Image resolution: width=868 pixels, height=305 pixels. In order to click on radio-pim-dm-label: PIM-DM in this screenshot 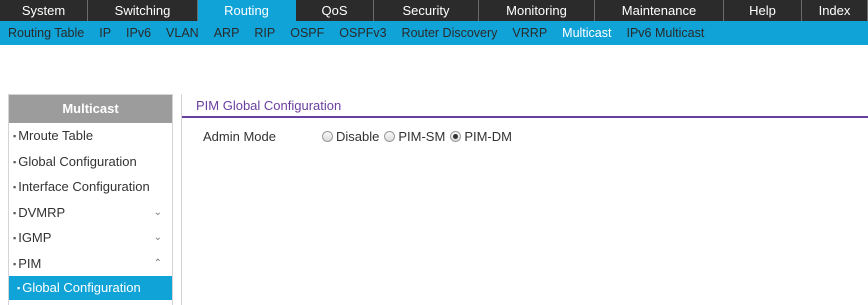, I will do `click(488, 136)`.